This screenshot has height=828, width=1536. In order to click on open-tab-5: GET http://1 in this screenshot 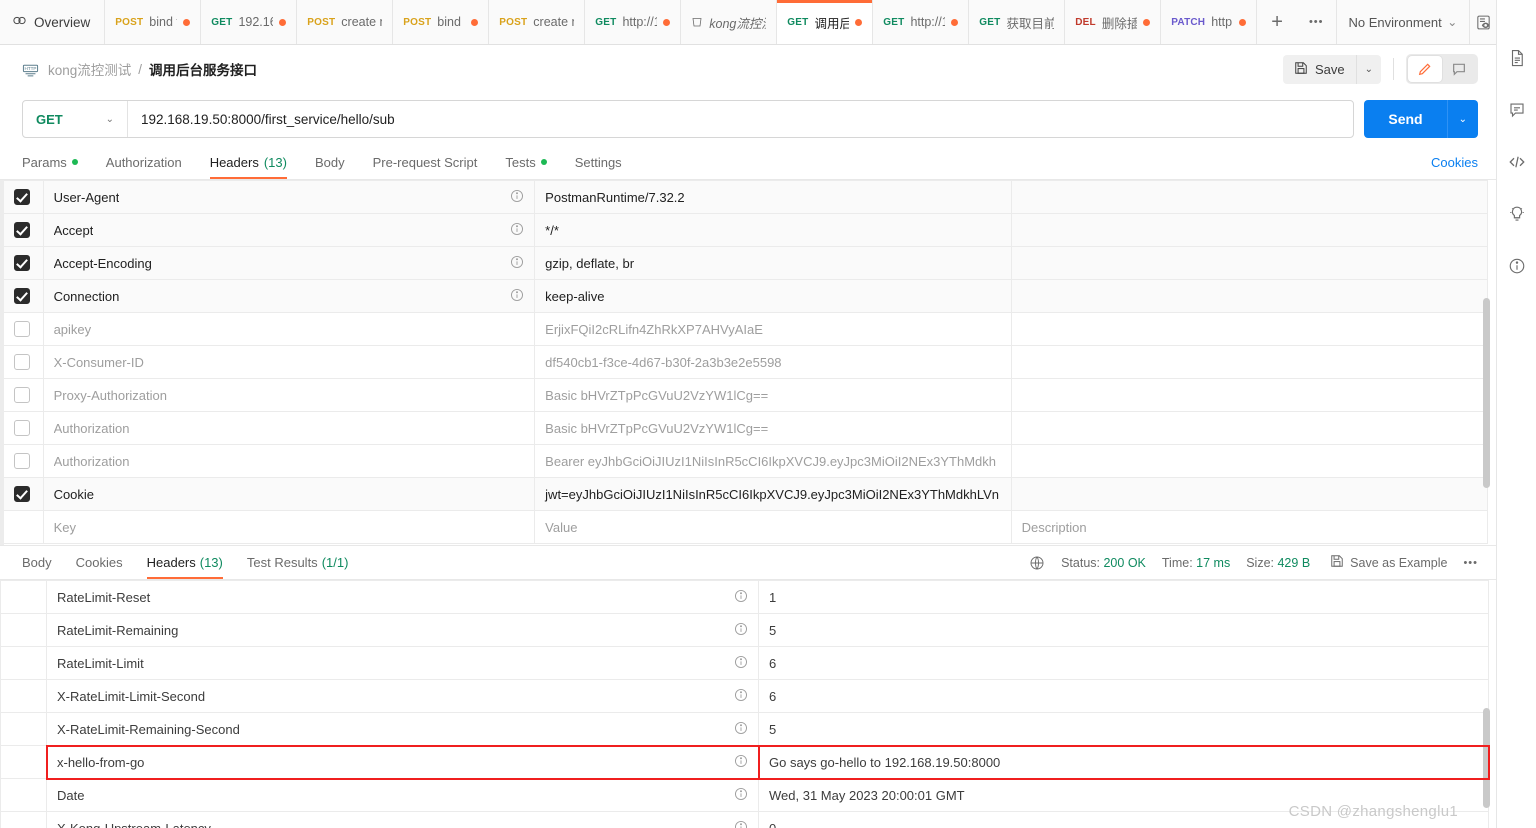, I will do `click(633, 22)`.